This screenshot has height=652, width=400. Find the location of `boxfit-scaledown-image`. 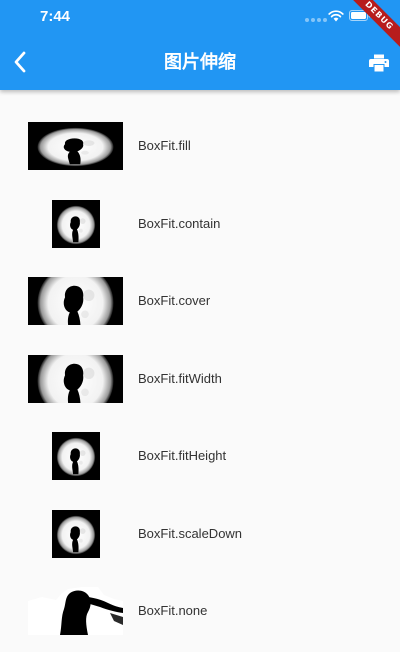

boxfit-scaledown-image is located at coordinates (76, 533).